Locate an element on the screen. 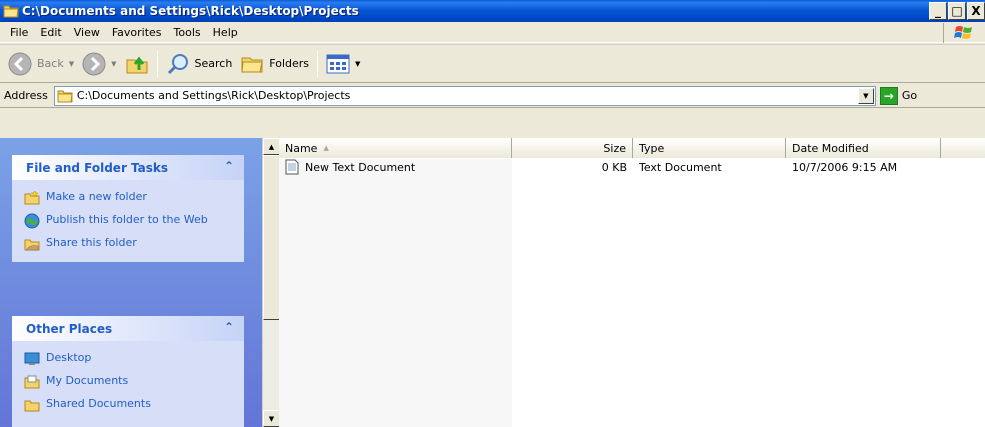 The image size is (985, 427). up-folder-button is located at coordinates (137, 64).